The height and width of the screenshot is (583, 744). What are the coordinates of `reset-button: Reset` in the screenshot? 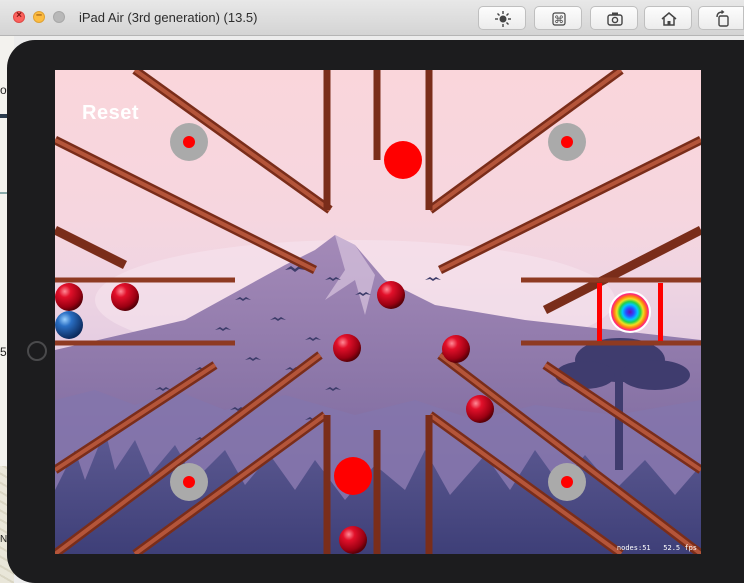 It's located at (110, 113).